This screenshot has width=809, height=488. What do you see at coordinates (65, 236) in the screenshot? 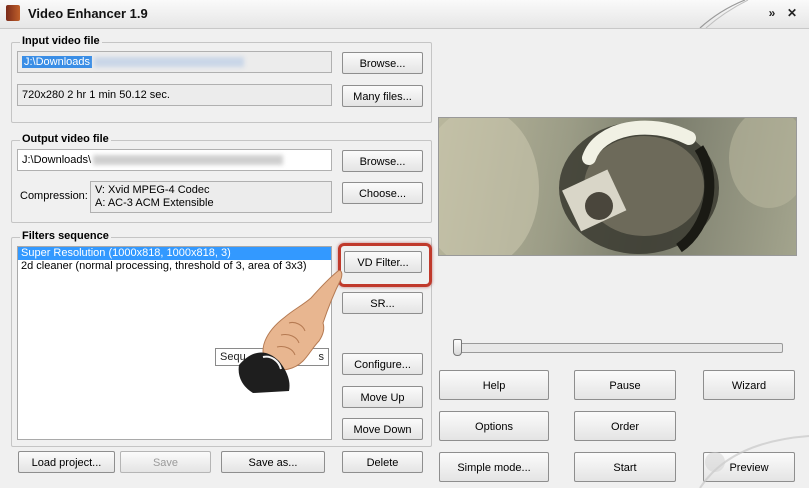
I see `filters-group-label: Filters sequence` at bounding box center [65, 236].